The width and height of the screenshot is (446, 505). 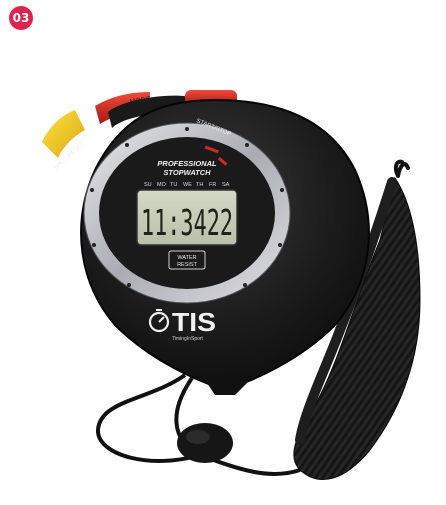 I want to click on cord-lock, so click(x=205, y=443).